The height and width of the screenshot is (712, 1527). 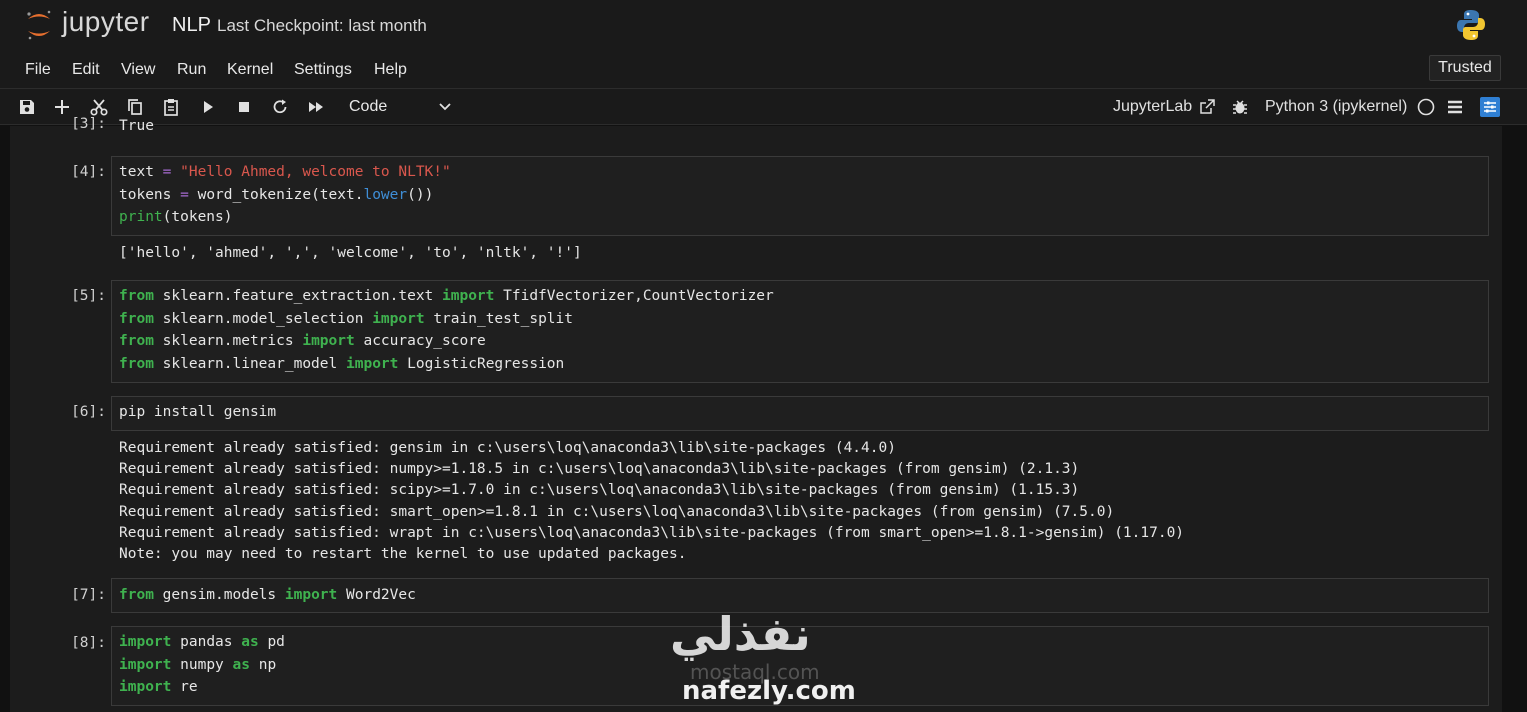 I want to click on watermark-url-text: nafezly.com, so click(x=769, y=691).